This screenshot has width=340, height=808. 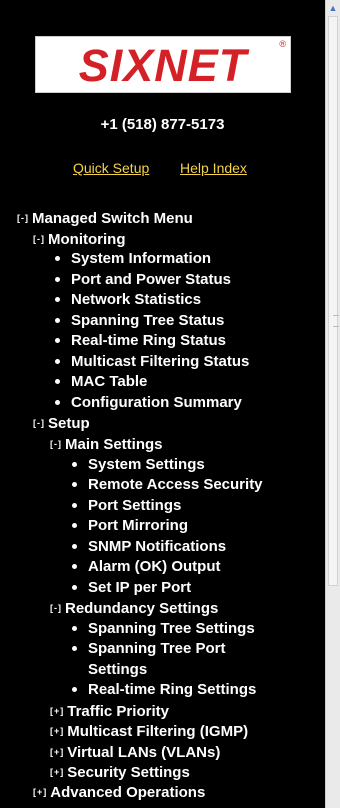 What do you see at coordinates (282, 44) in the screenshot?
I see `registered-mark: ®` at bounding box center [282, 44].